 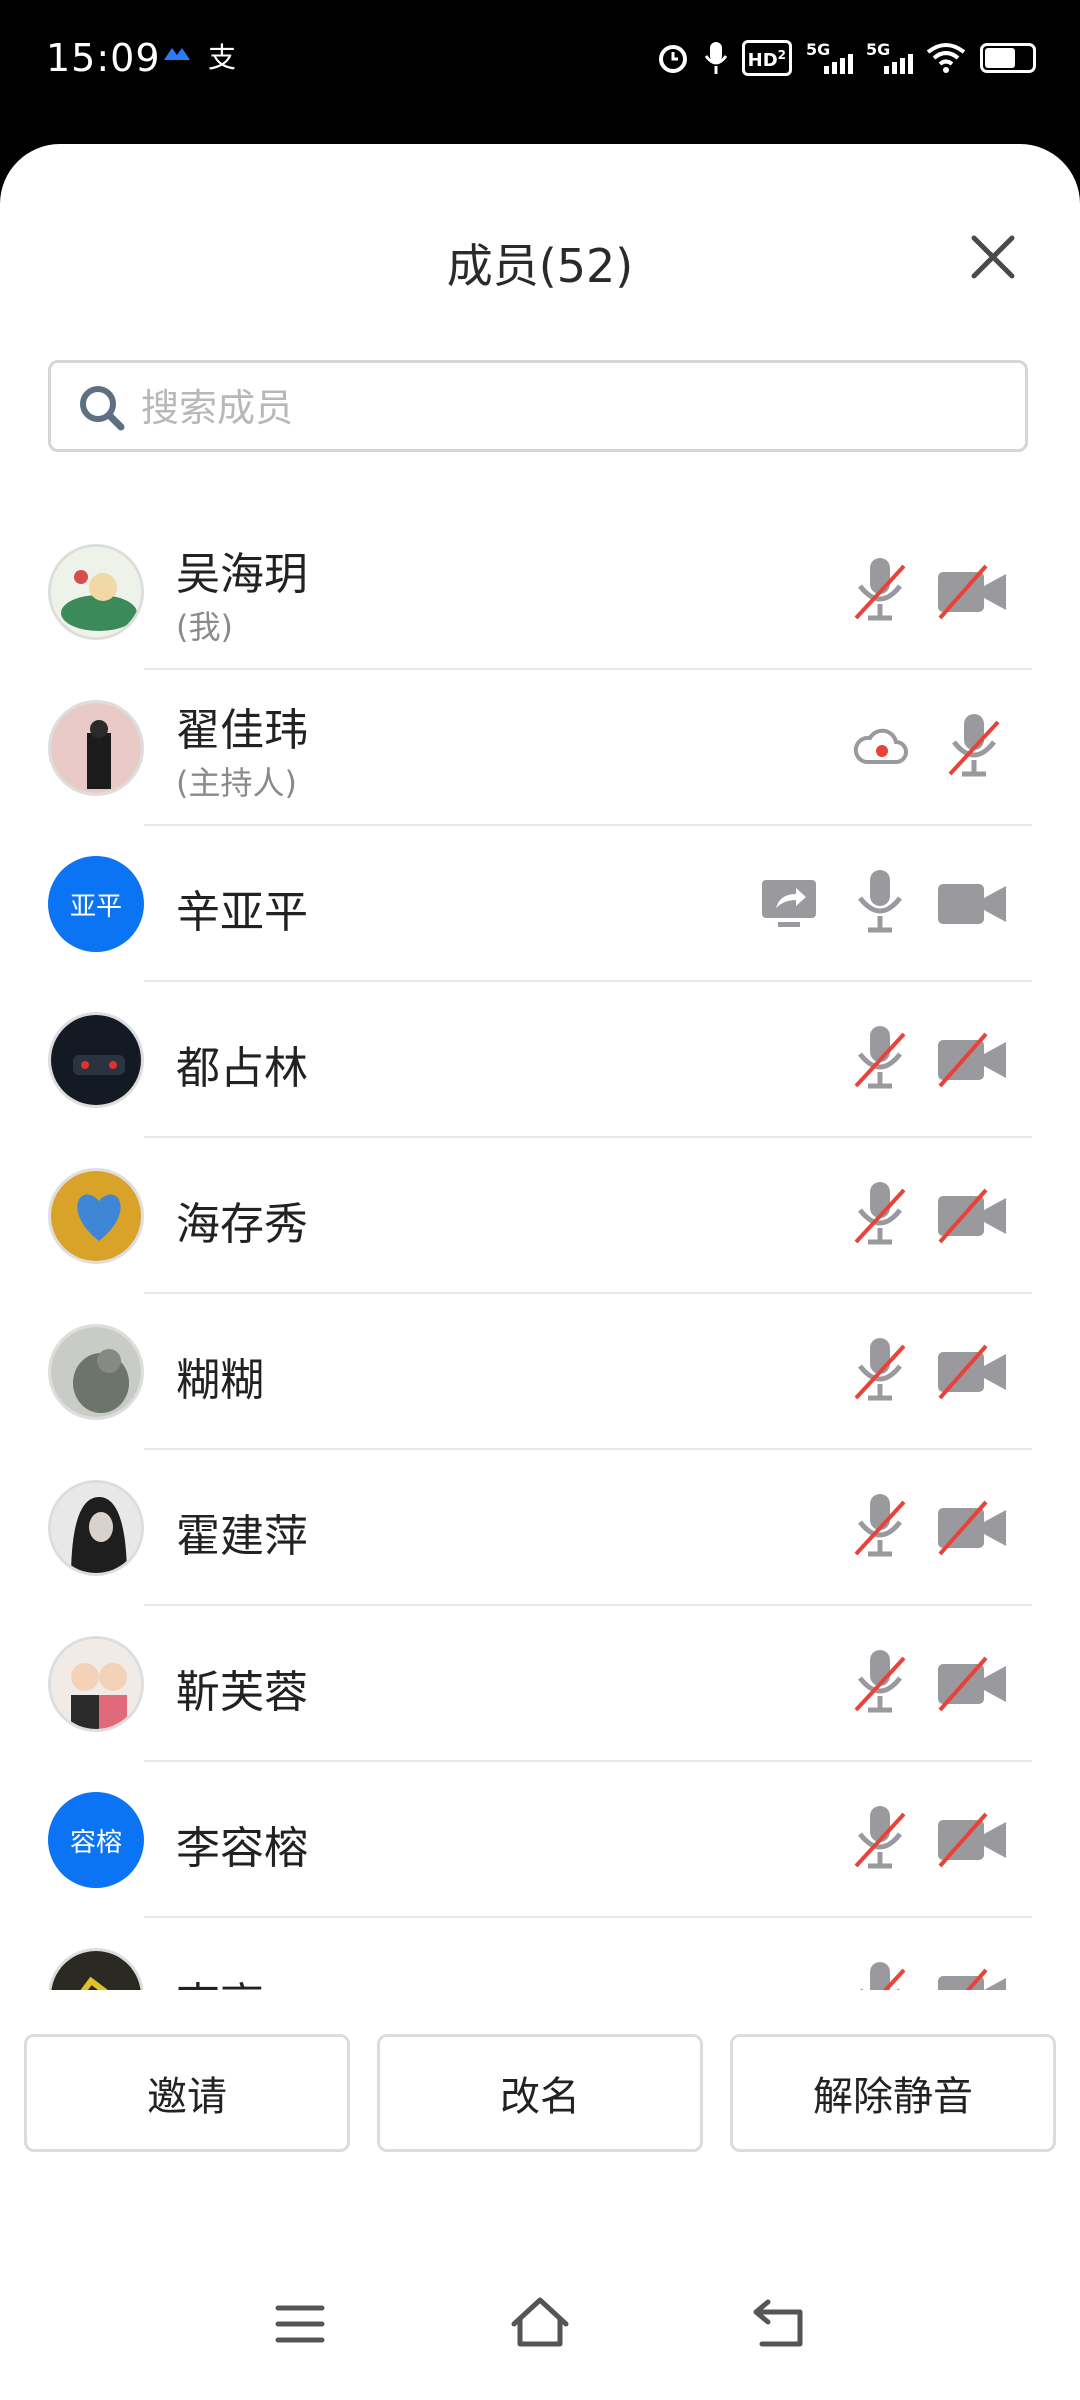 I want to click on member-name: 靳芙蓉, so click(x=242, y=1692).